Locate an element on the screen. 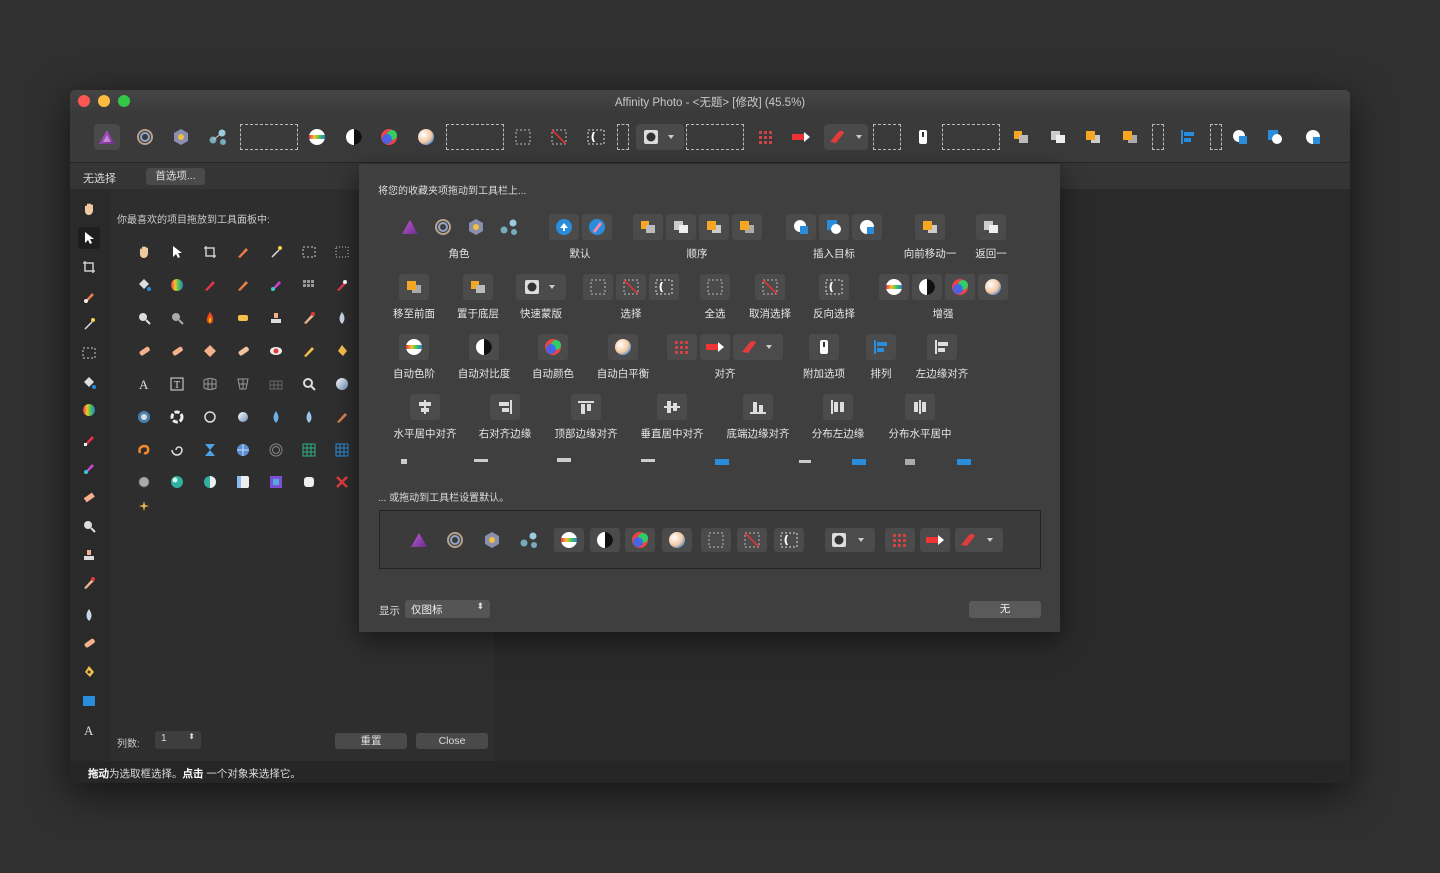 The image size is (1440, 873). snap-icon is located at coordinates (801, 137).